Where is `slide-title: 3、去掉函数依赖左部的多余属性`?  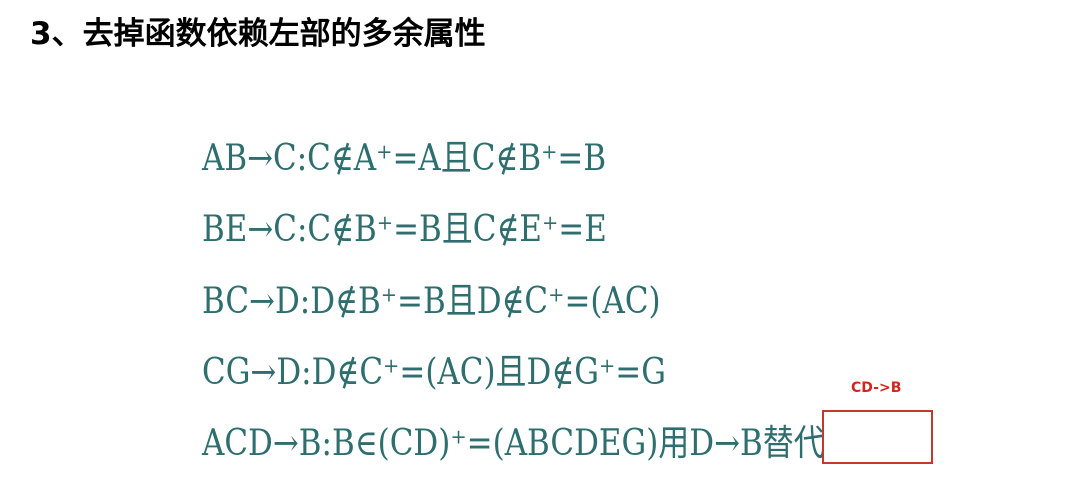
slide-title: 3、去掉函数依赖左部的多余属性 is located at coordinates (258, 34).